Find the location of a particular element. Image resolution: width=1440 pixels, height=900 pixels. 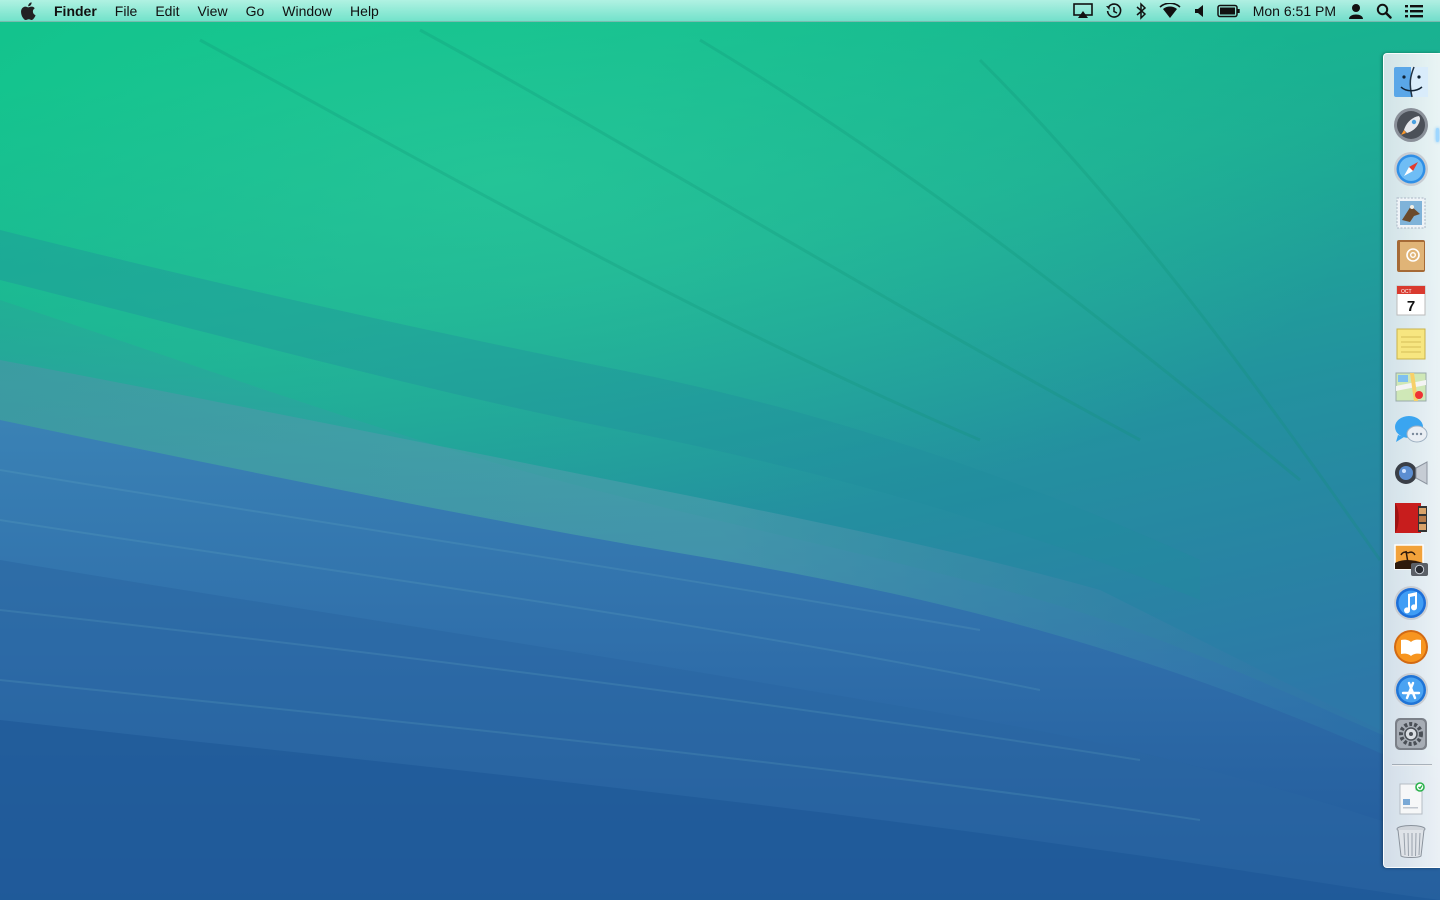

itunes-note-icon is located at coordinates (1411, 603).